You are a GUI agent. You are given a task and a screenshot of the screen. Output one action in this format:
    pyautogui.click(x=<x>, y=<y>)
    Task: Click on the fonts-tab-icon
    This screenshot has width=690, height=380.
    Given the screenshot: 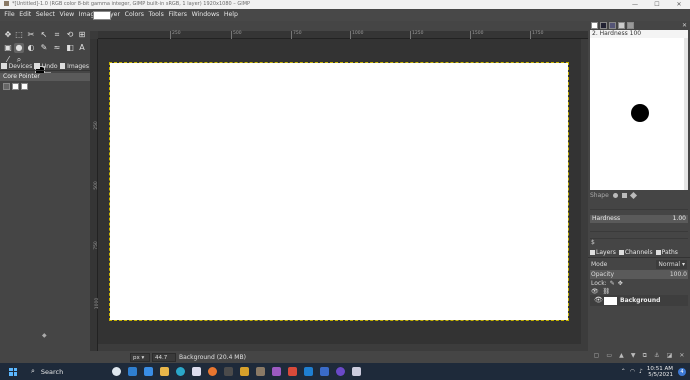 What is the action you would take?
    pyautogui.click(x=612, y=25)
    